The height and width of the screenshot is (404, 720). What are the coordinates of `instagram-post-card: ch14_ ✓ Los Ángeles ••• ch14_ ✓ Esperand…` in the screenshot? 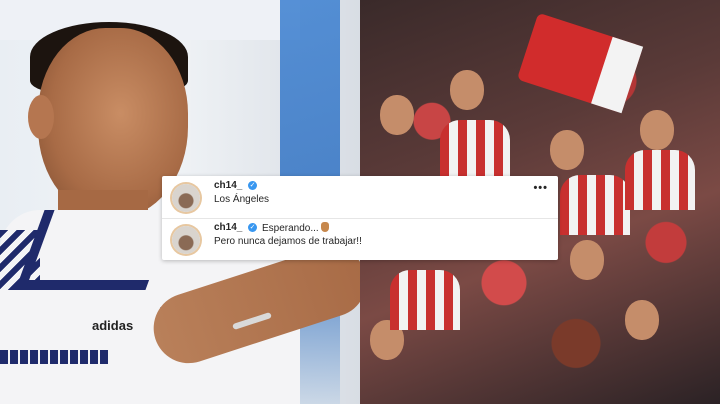 It's located at (360, 218).